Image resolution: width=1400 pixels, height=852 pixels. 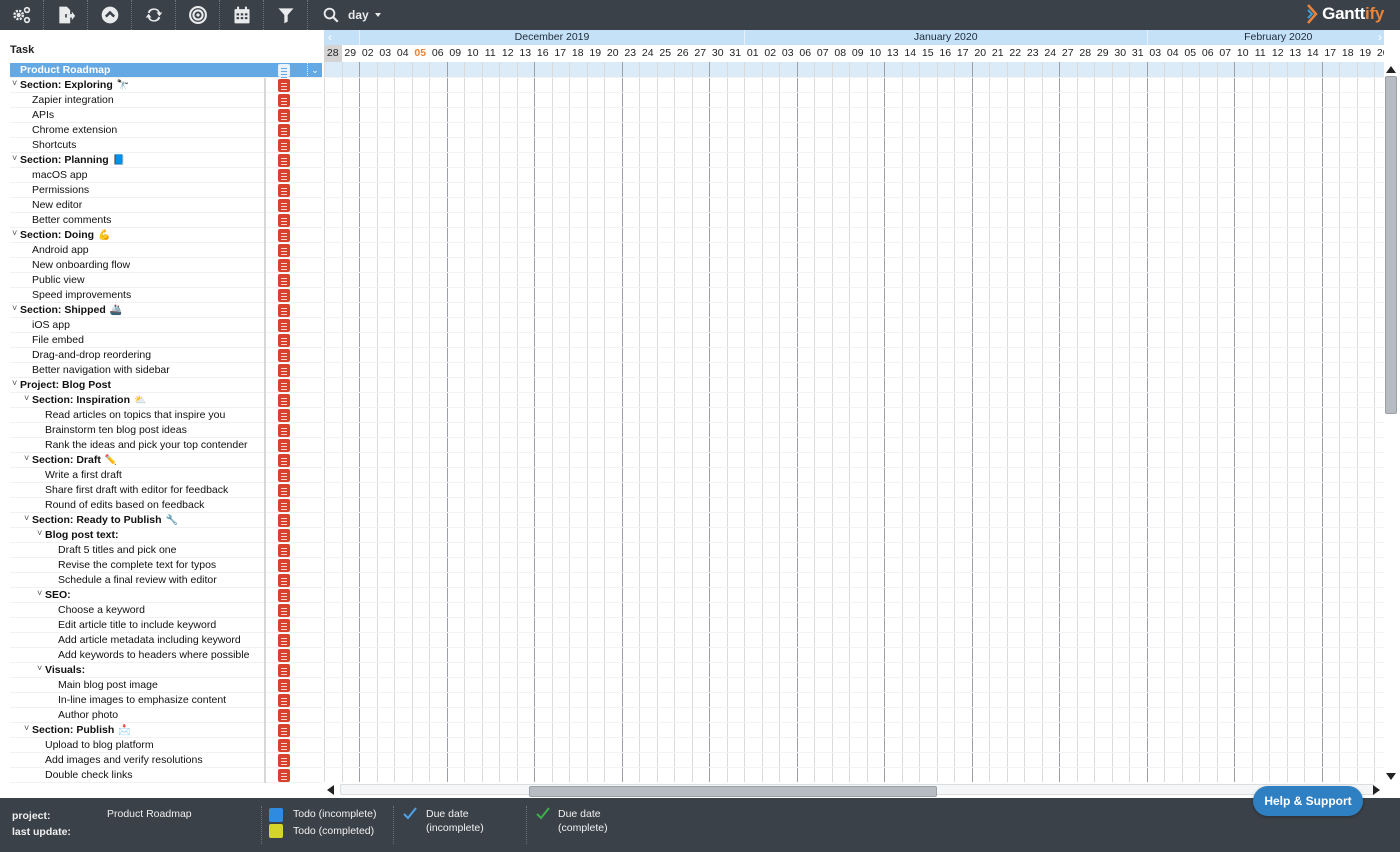 What do you see at coordinates (66, 15) in the screenshot?
I see `export-button` at bounding box center [66, 15].